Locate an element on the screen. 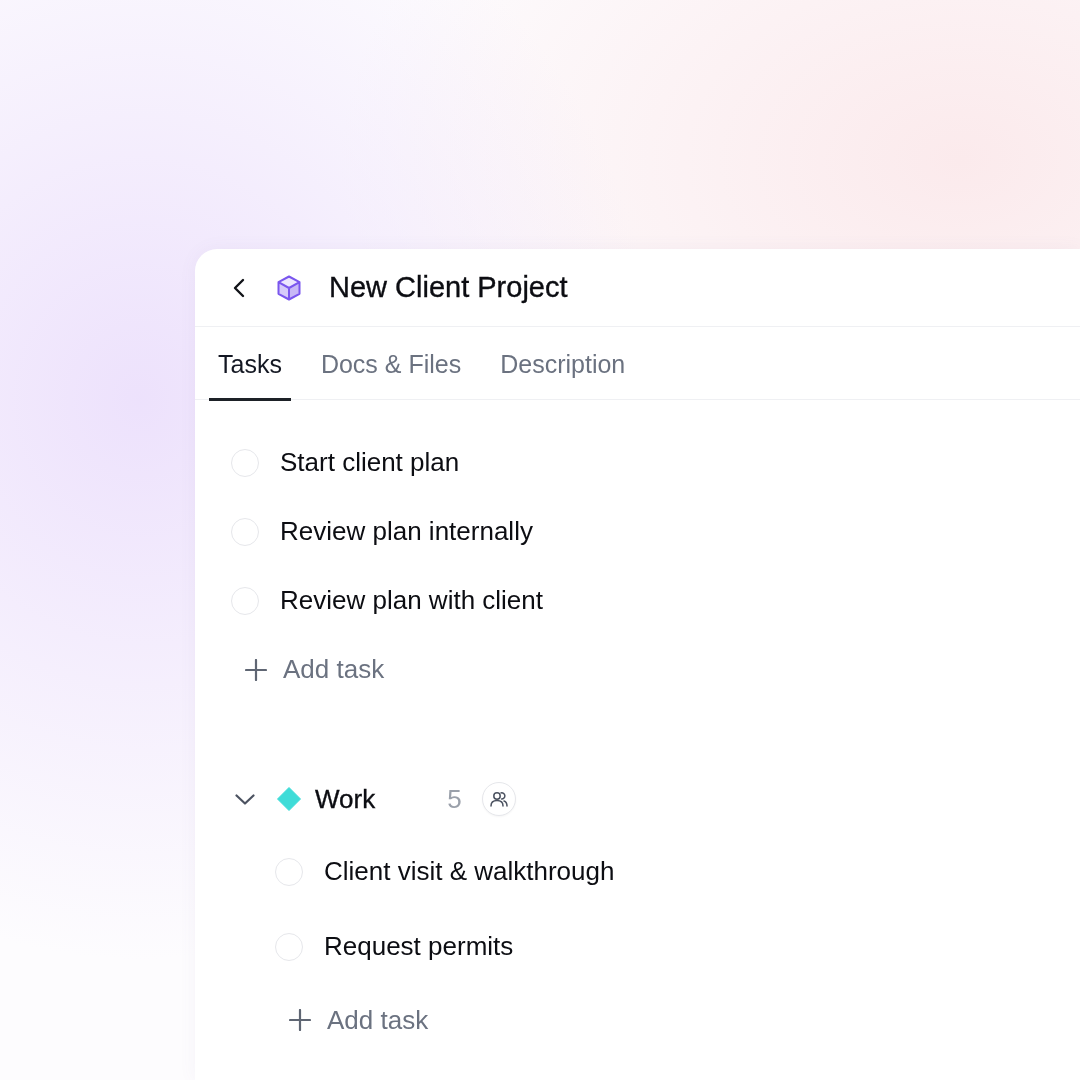 The width and height of the screenshot is (1080, 1080). task-title: Client visit & walkthrough is located at coordinates (469, 871).